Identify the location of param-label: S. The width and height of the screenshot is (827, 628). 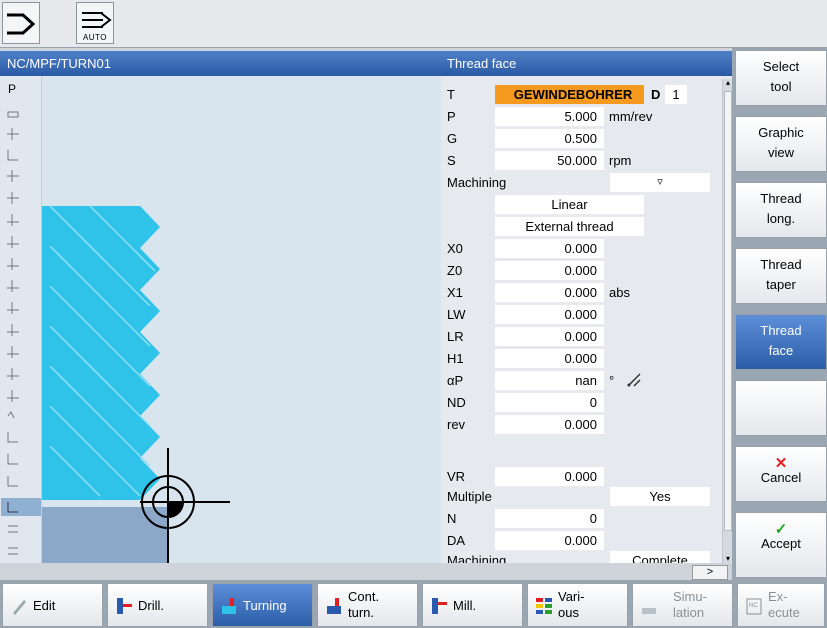
(451, 160).